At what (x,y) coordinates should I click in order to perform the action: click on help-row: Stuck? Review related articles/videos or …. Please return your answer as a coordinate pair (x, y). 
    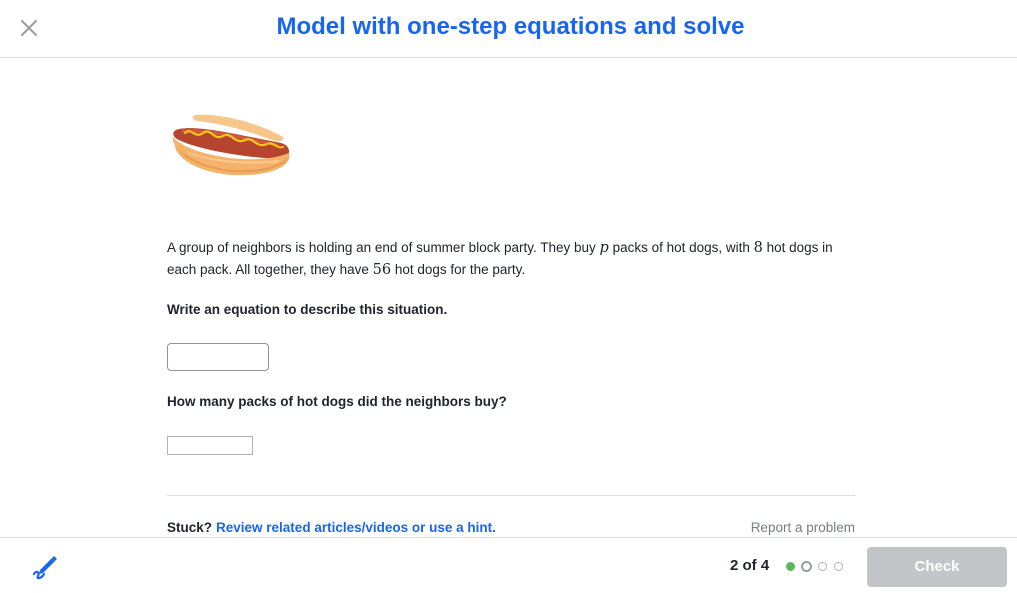
    Looking at the image, I should click on (331, 527).